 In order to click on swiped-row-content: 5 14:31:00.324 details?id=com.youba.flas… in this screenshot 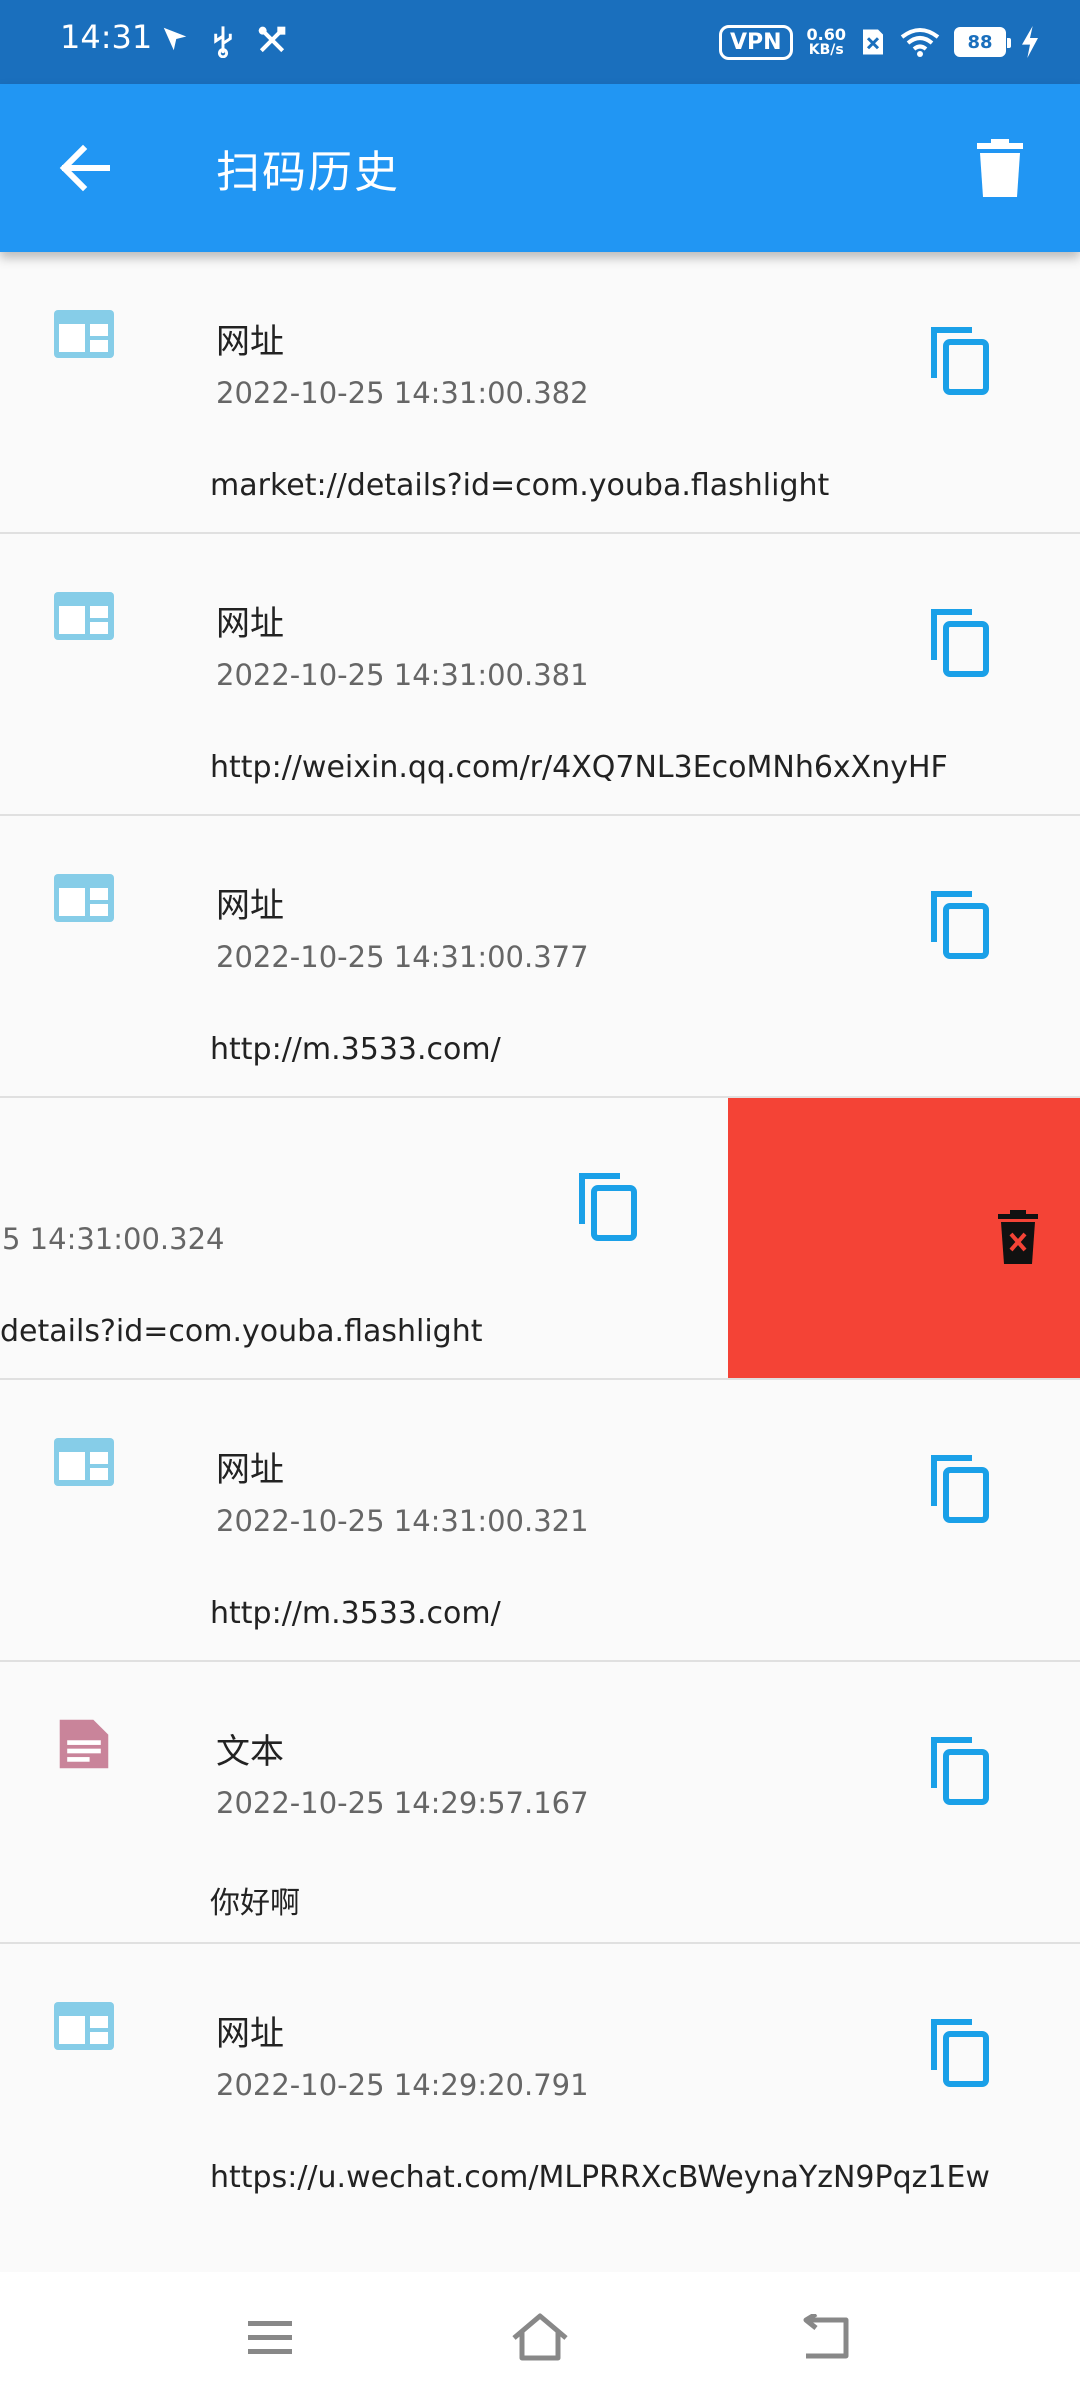, I will do `click(364, 1238)`.